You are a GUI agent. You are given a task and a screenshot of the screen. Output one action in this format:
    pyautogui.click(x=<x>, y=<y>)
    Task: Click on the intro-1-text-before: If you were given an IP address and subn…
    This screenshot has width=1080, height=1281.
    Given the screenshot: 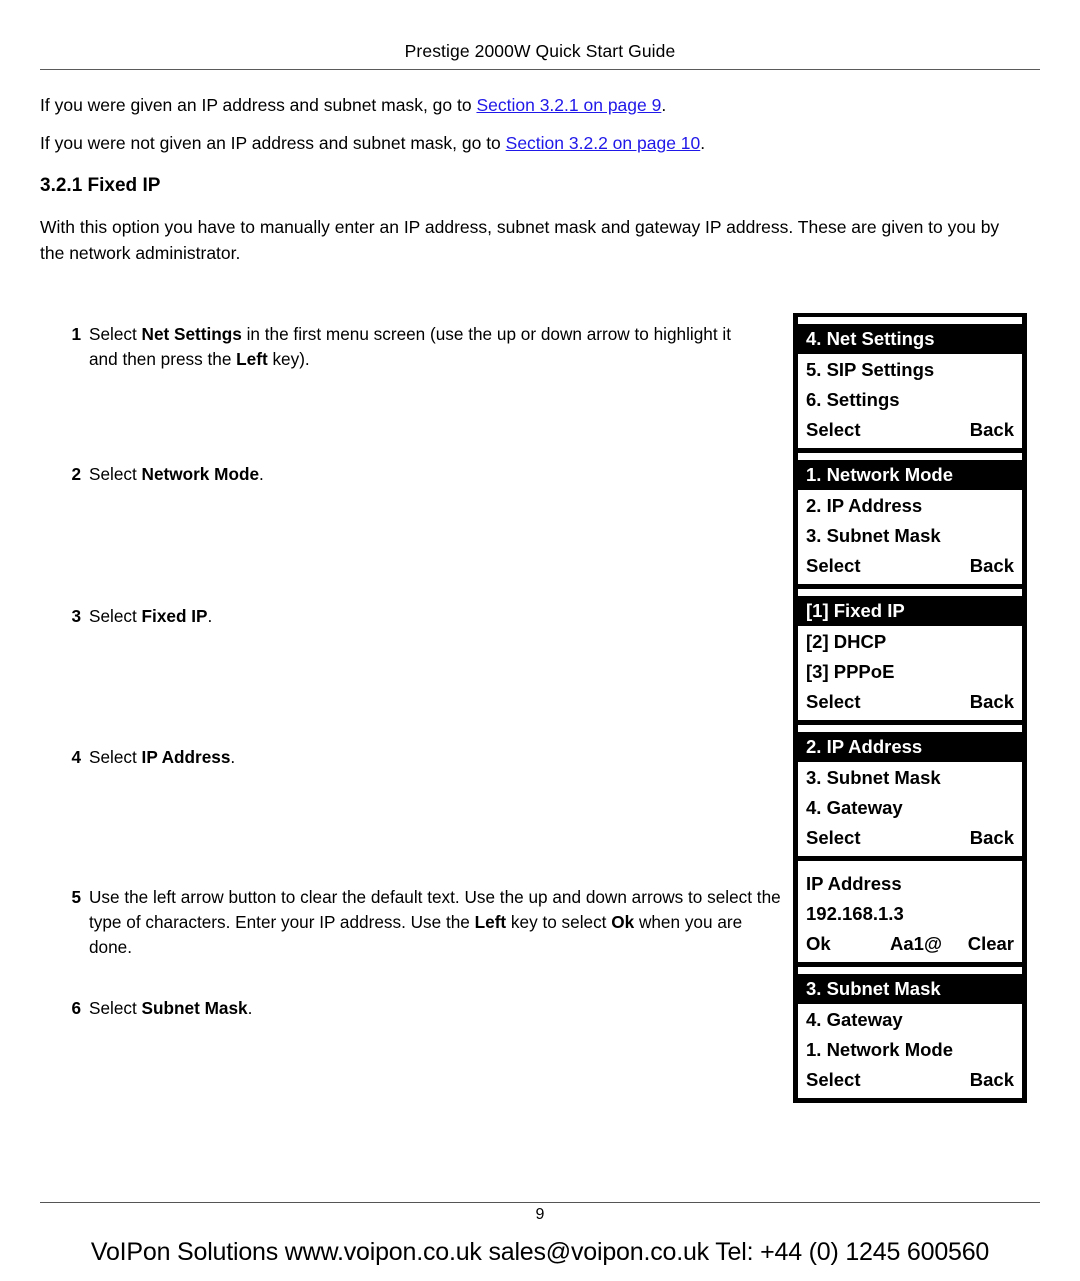 What is the action you would take?
    pyautogui.click(x=258, y=105)
    